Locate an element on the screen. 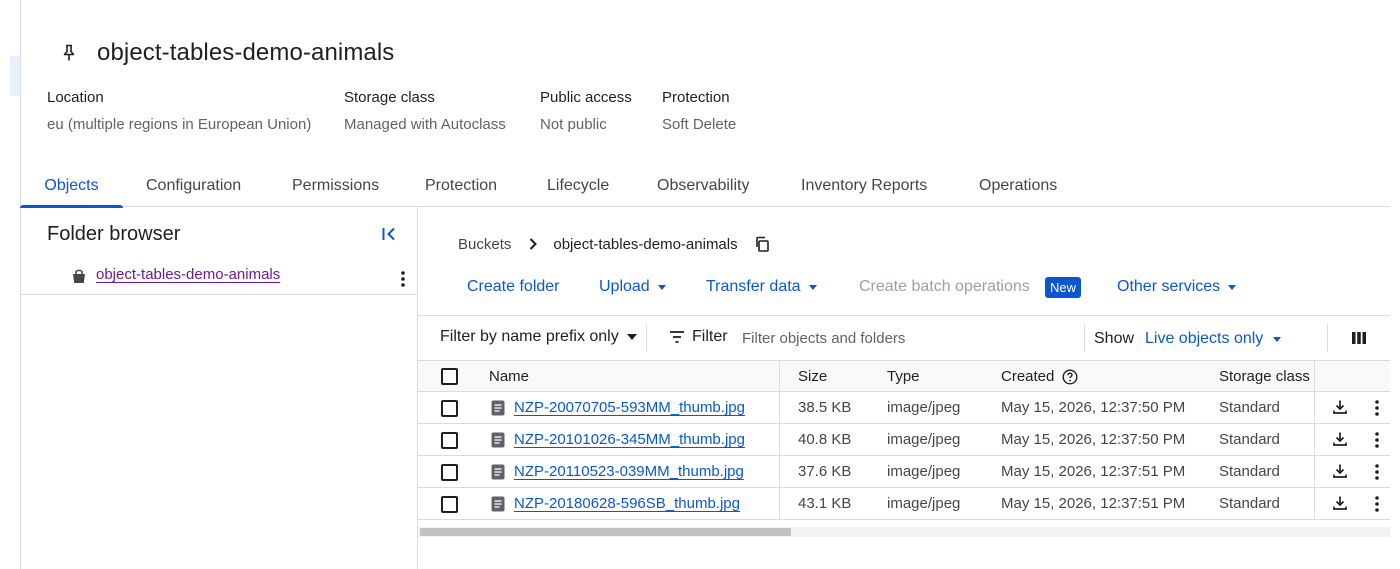  file-storage-class: Standard is located at coordinates (1249, 503).